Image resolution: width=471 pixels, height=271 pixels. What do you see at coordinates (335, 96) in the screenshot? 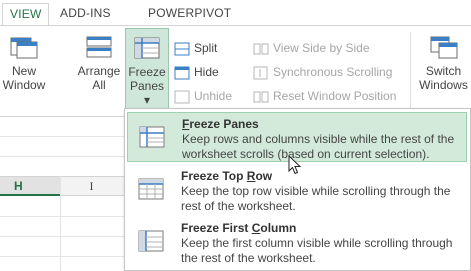
I see `reset-window-position-label: Reset Window Position` at bounding box center [335, 96].